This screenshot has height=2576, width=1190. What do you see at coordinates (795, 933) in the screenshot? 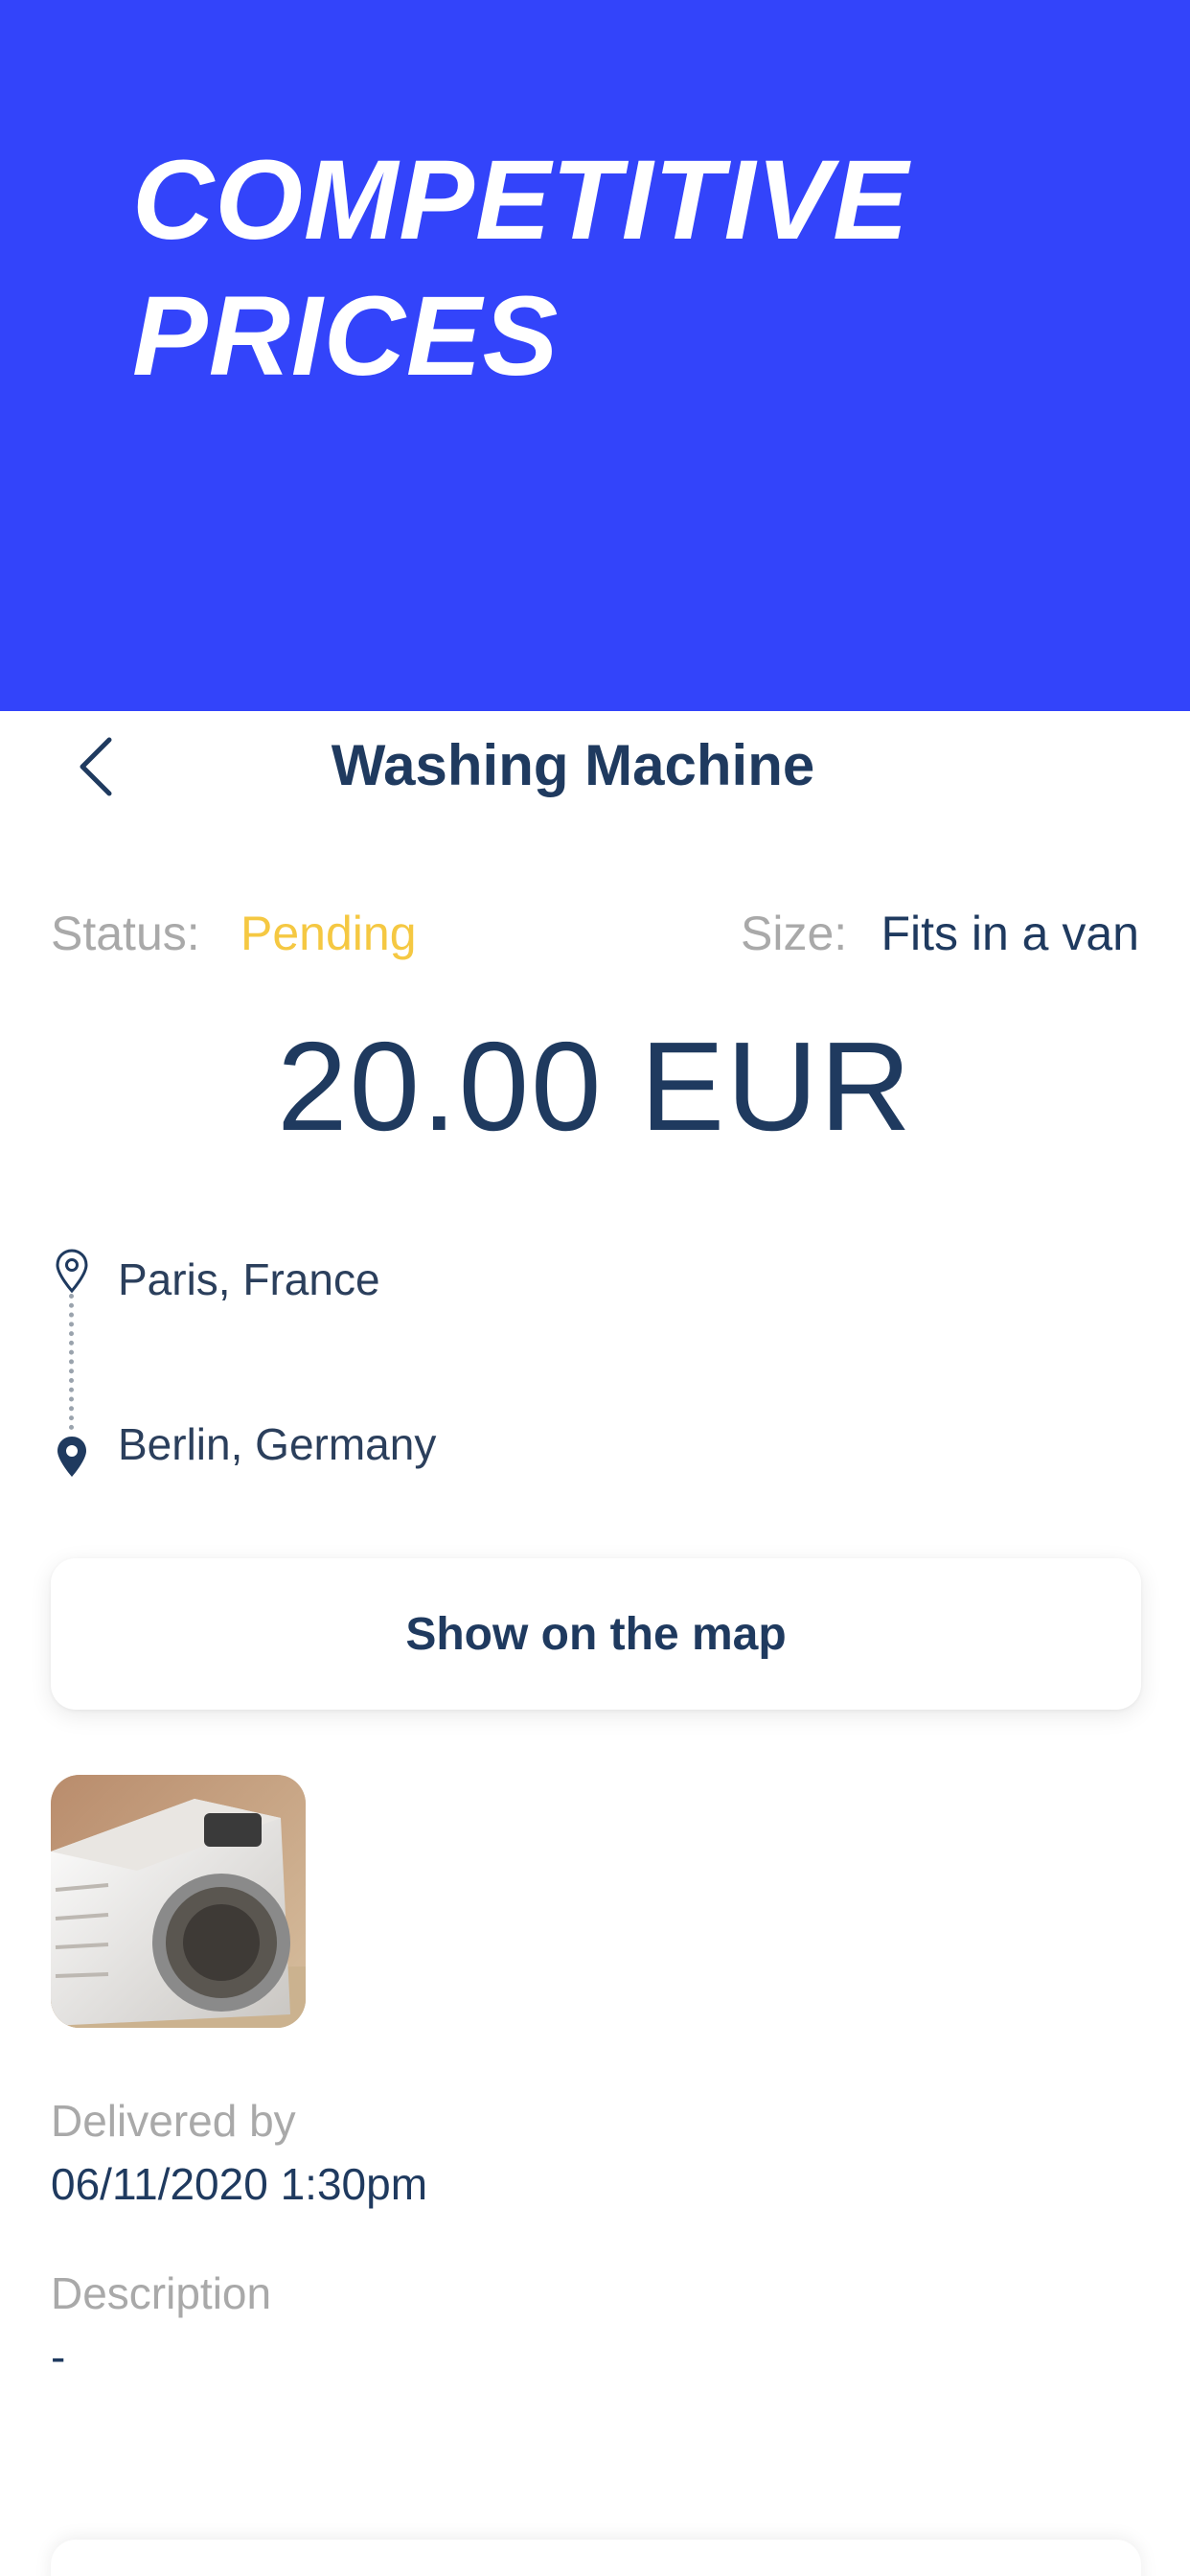
I see `size-label: Size:` at bounding box center [795, 933].